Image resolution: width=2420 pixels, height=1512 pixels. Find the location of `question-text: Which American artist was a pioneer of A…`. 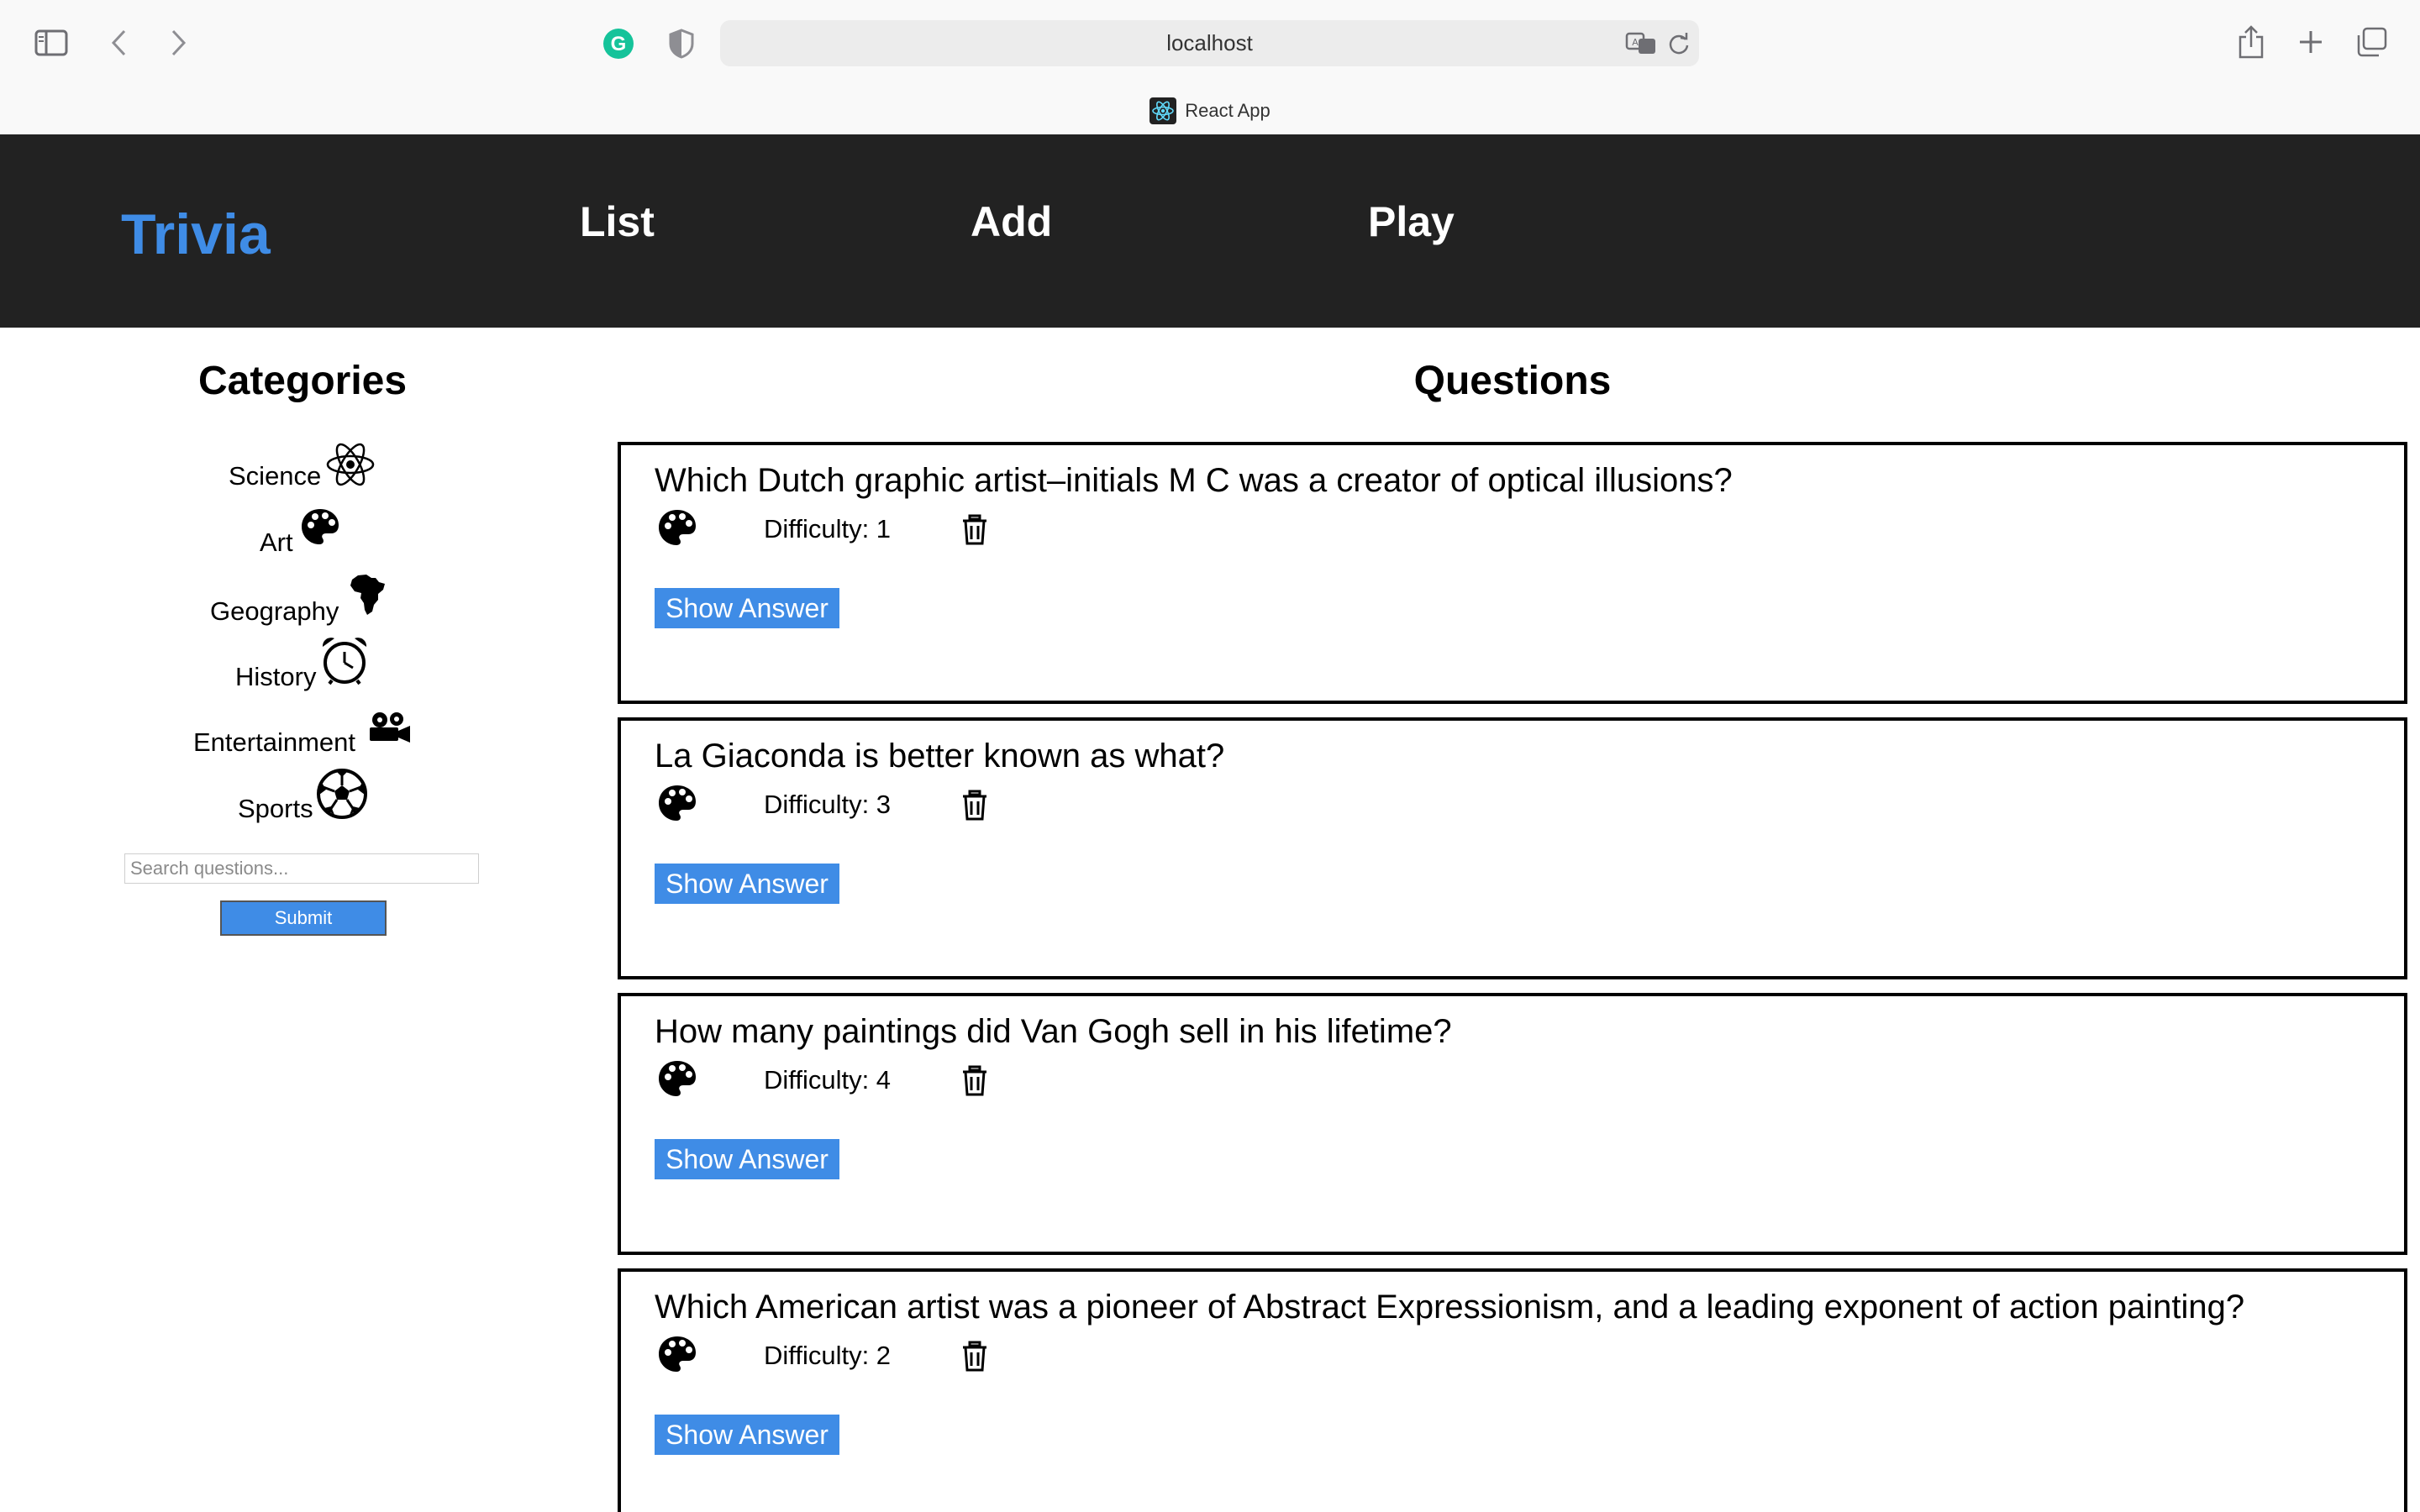

question-text: Which American artist was a pioneer of A… is located at coordinates (1450, 1307).